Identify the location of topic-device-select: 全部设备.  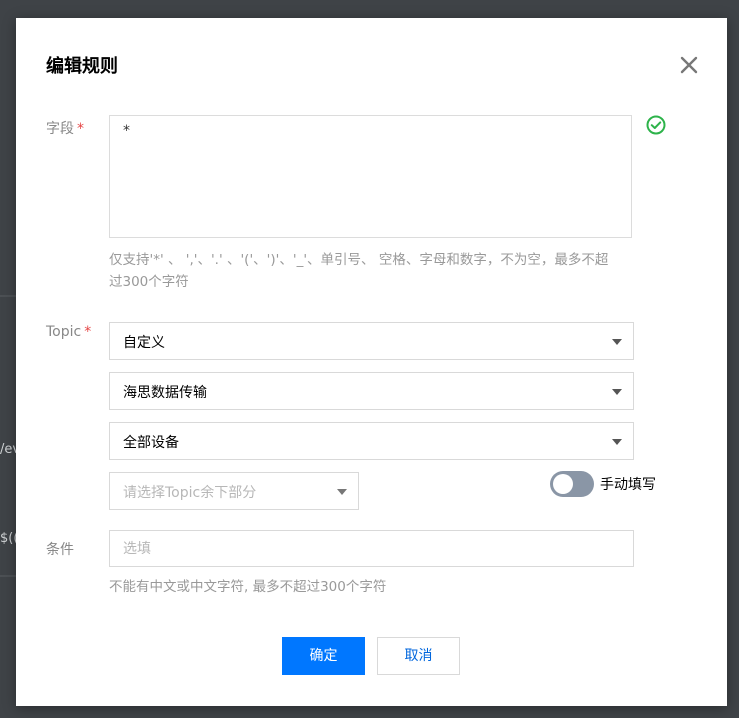
(371, 441).